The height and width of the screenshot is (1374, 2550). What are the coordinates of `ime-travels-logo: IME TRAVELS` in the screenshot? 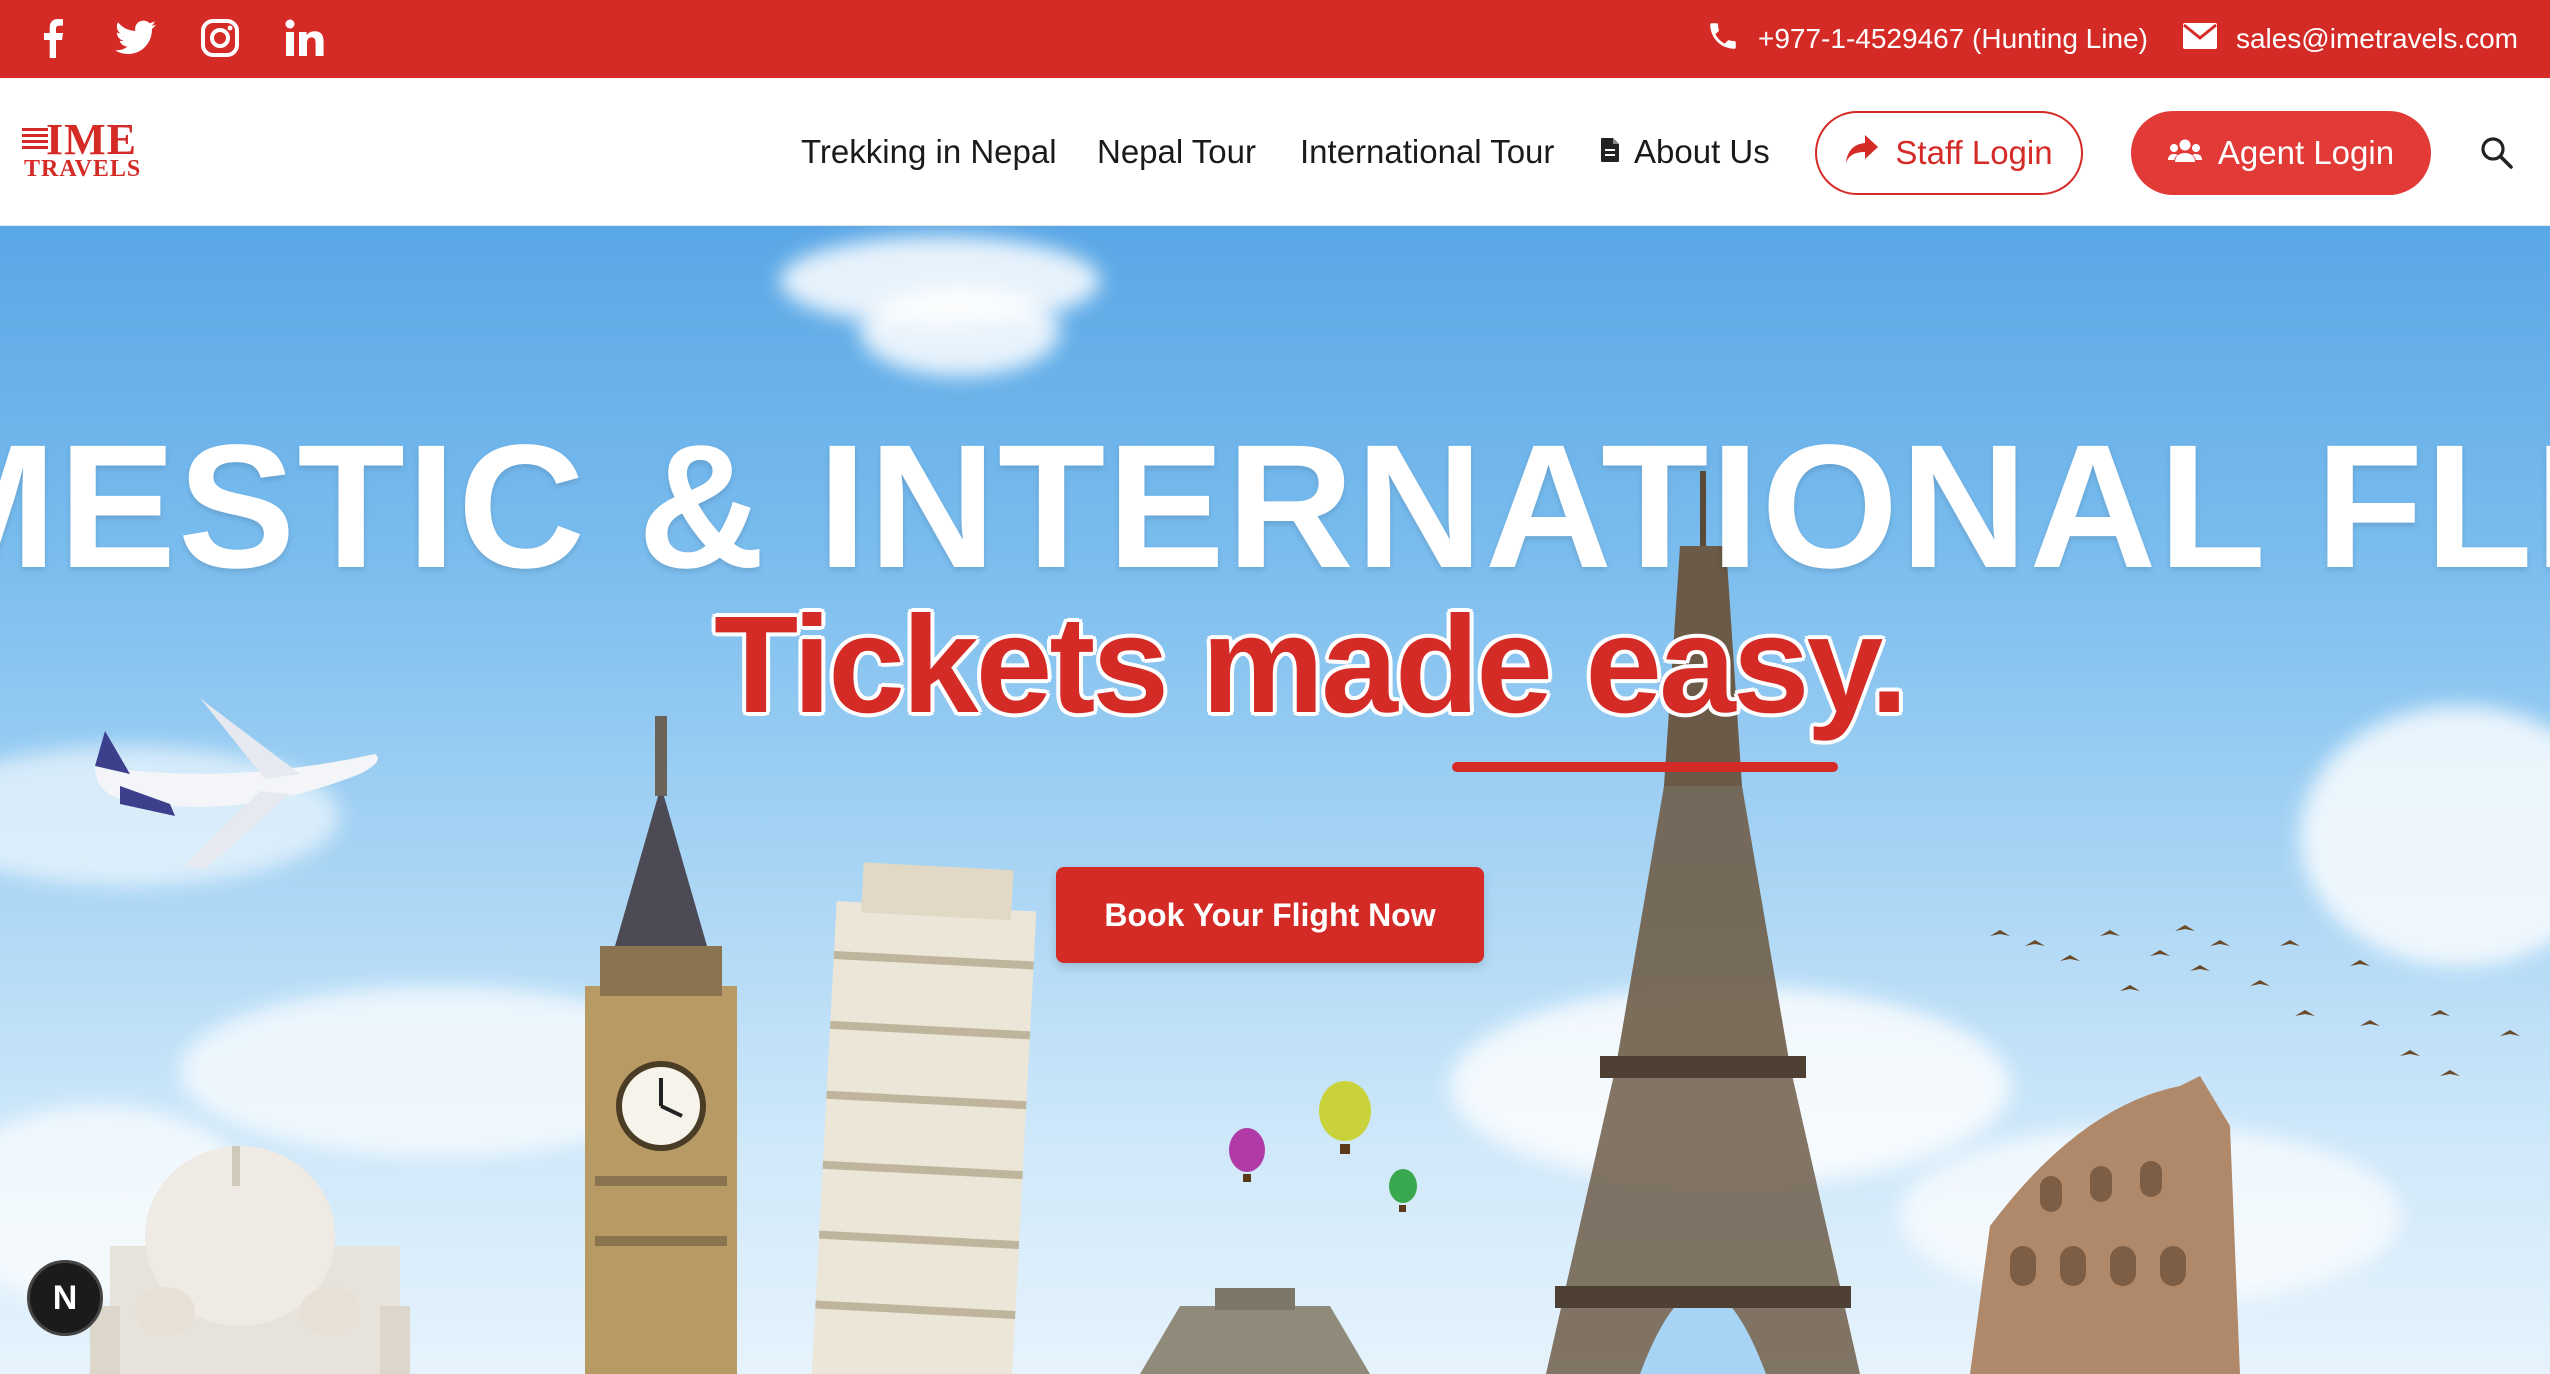 It's located at (97, 151).